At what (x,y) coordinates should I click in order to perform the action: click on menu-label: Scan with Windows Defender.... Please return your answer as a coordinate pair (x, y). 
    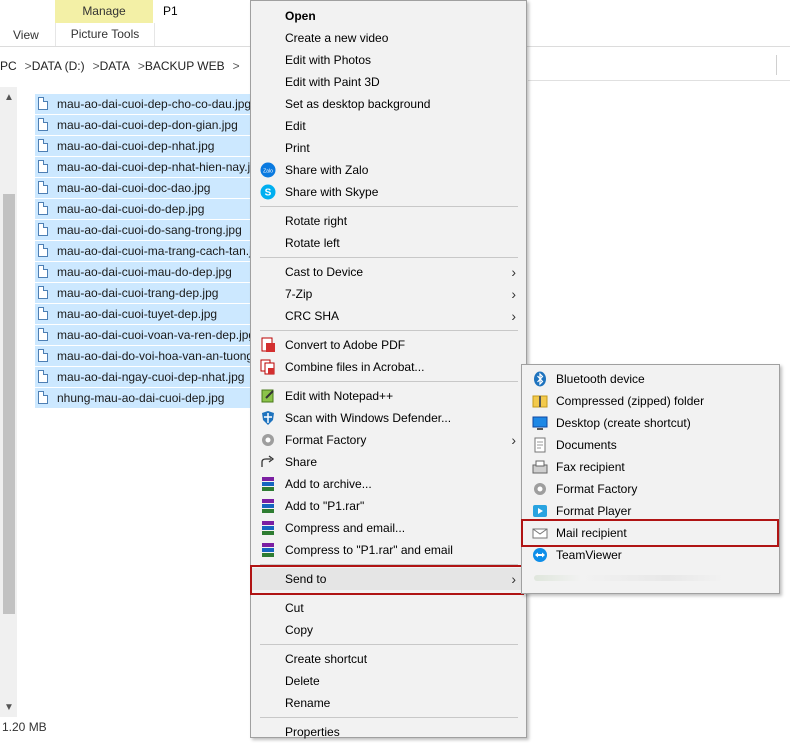
    Looking at the image, I should click on (368, 418).